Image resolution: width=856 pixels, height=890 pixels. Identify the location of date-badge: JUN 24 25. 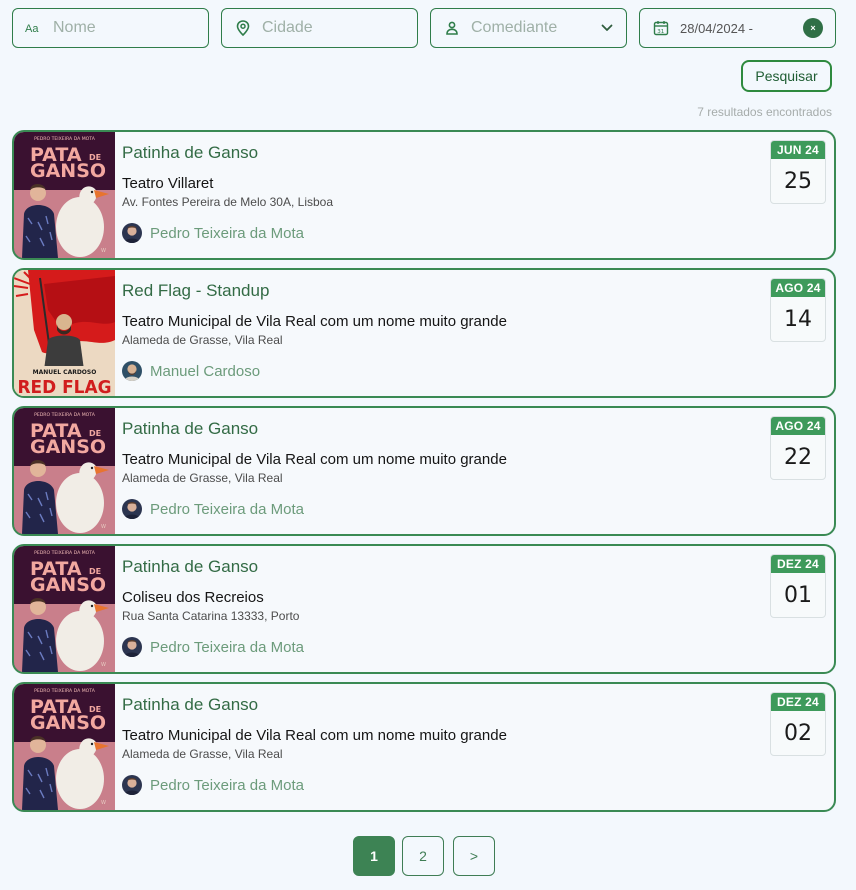
(798, 172).